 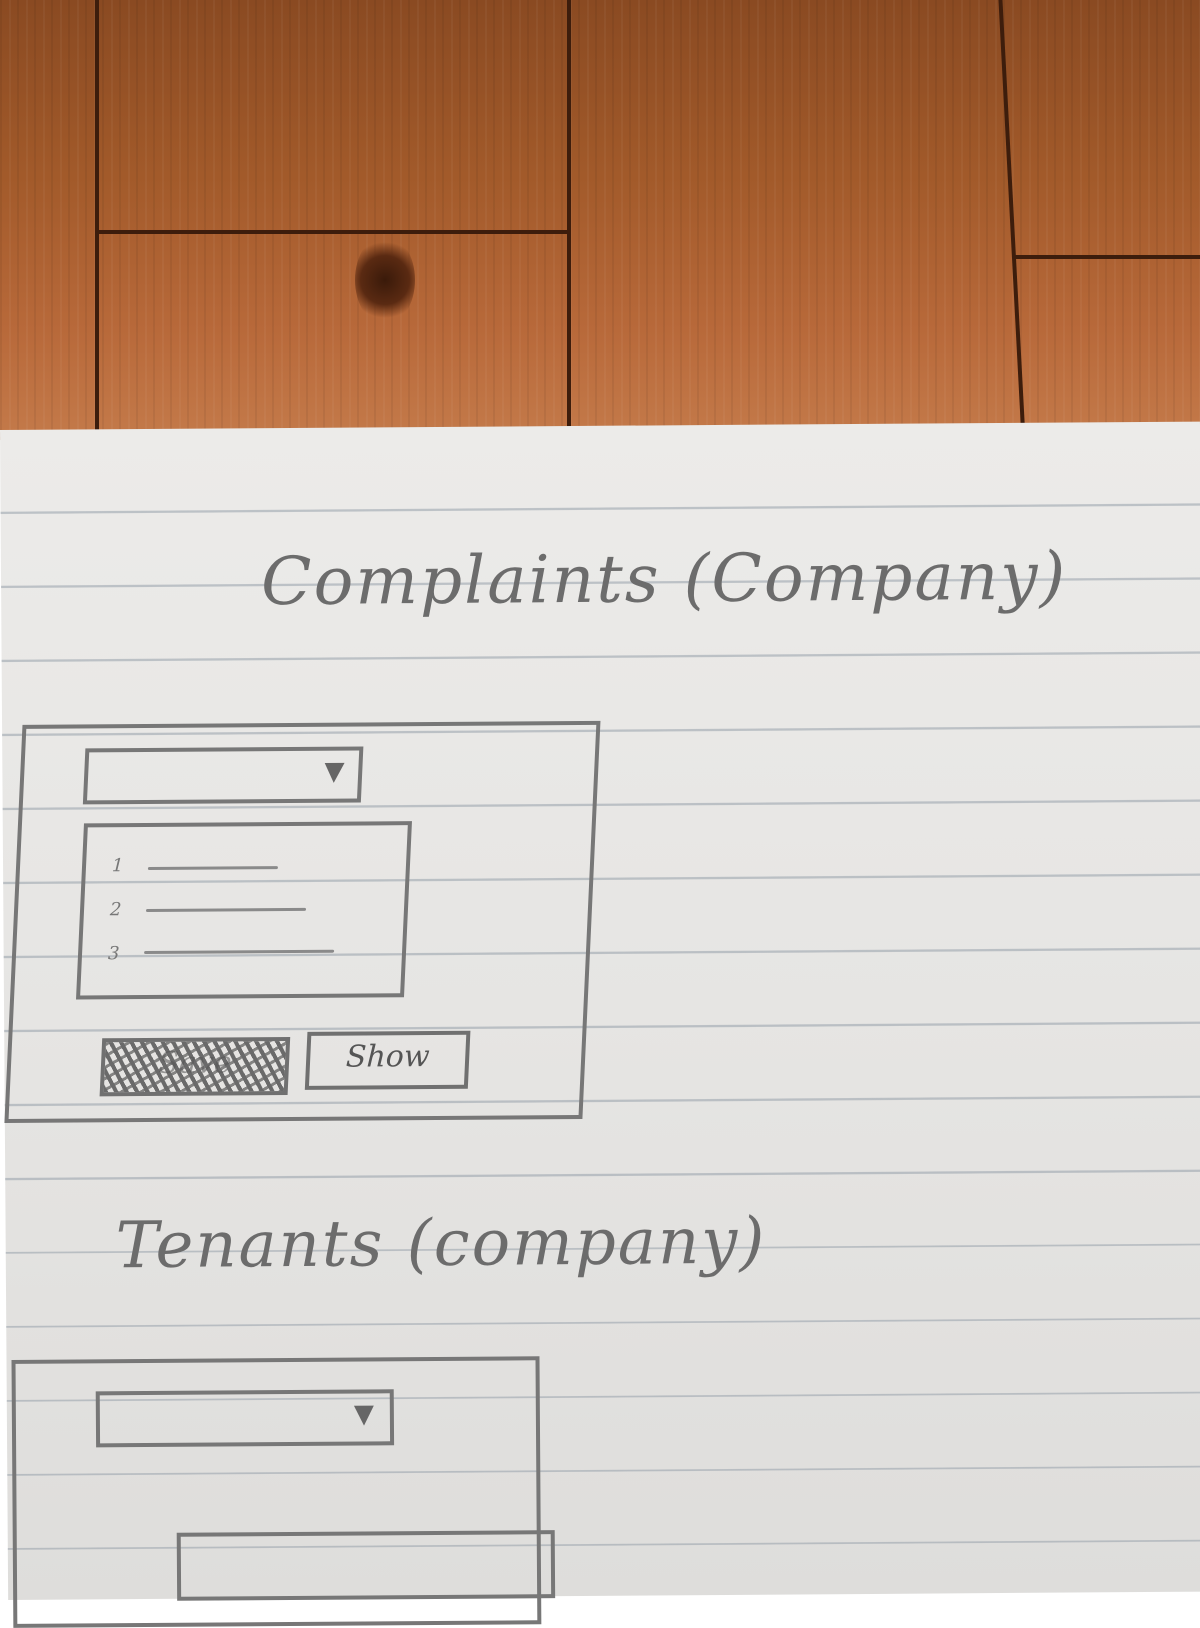 What do you see at coordinates (441, 1244) in the screenshot?
I see `section-title-tenants: Tenants (company)` at bounding box center [441, 1244].